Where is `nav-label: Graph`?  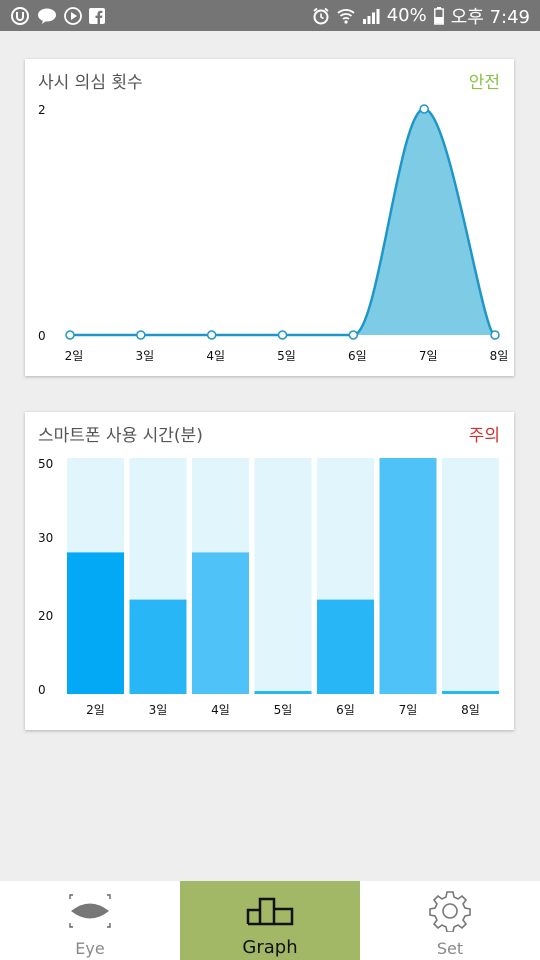 nav-label: Graph is located at coordinates (270, 947).